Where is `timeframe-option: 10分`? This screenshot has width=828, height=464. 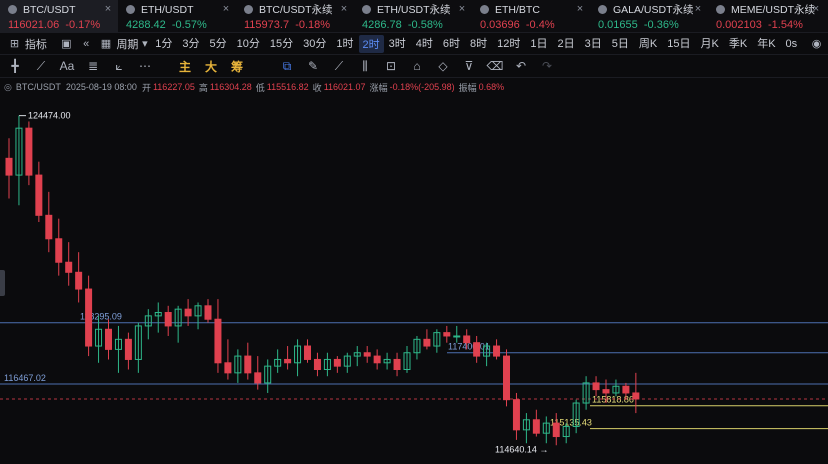 timeframe-option: 10分 is located at coordinates (248, 44).